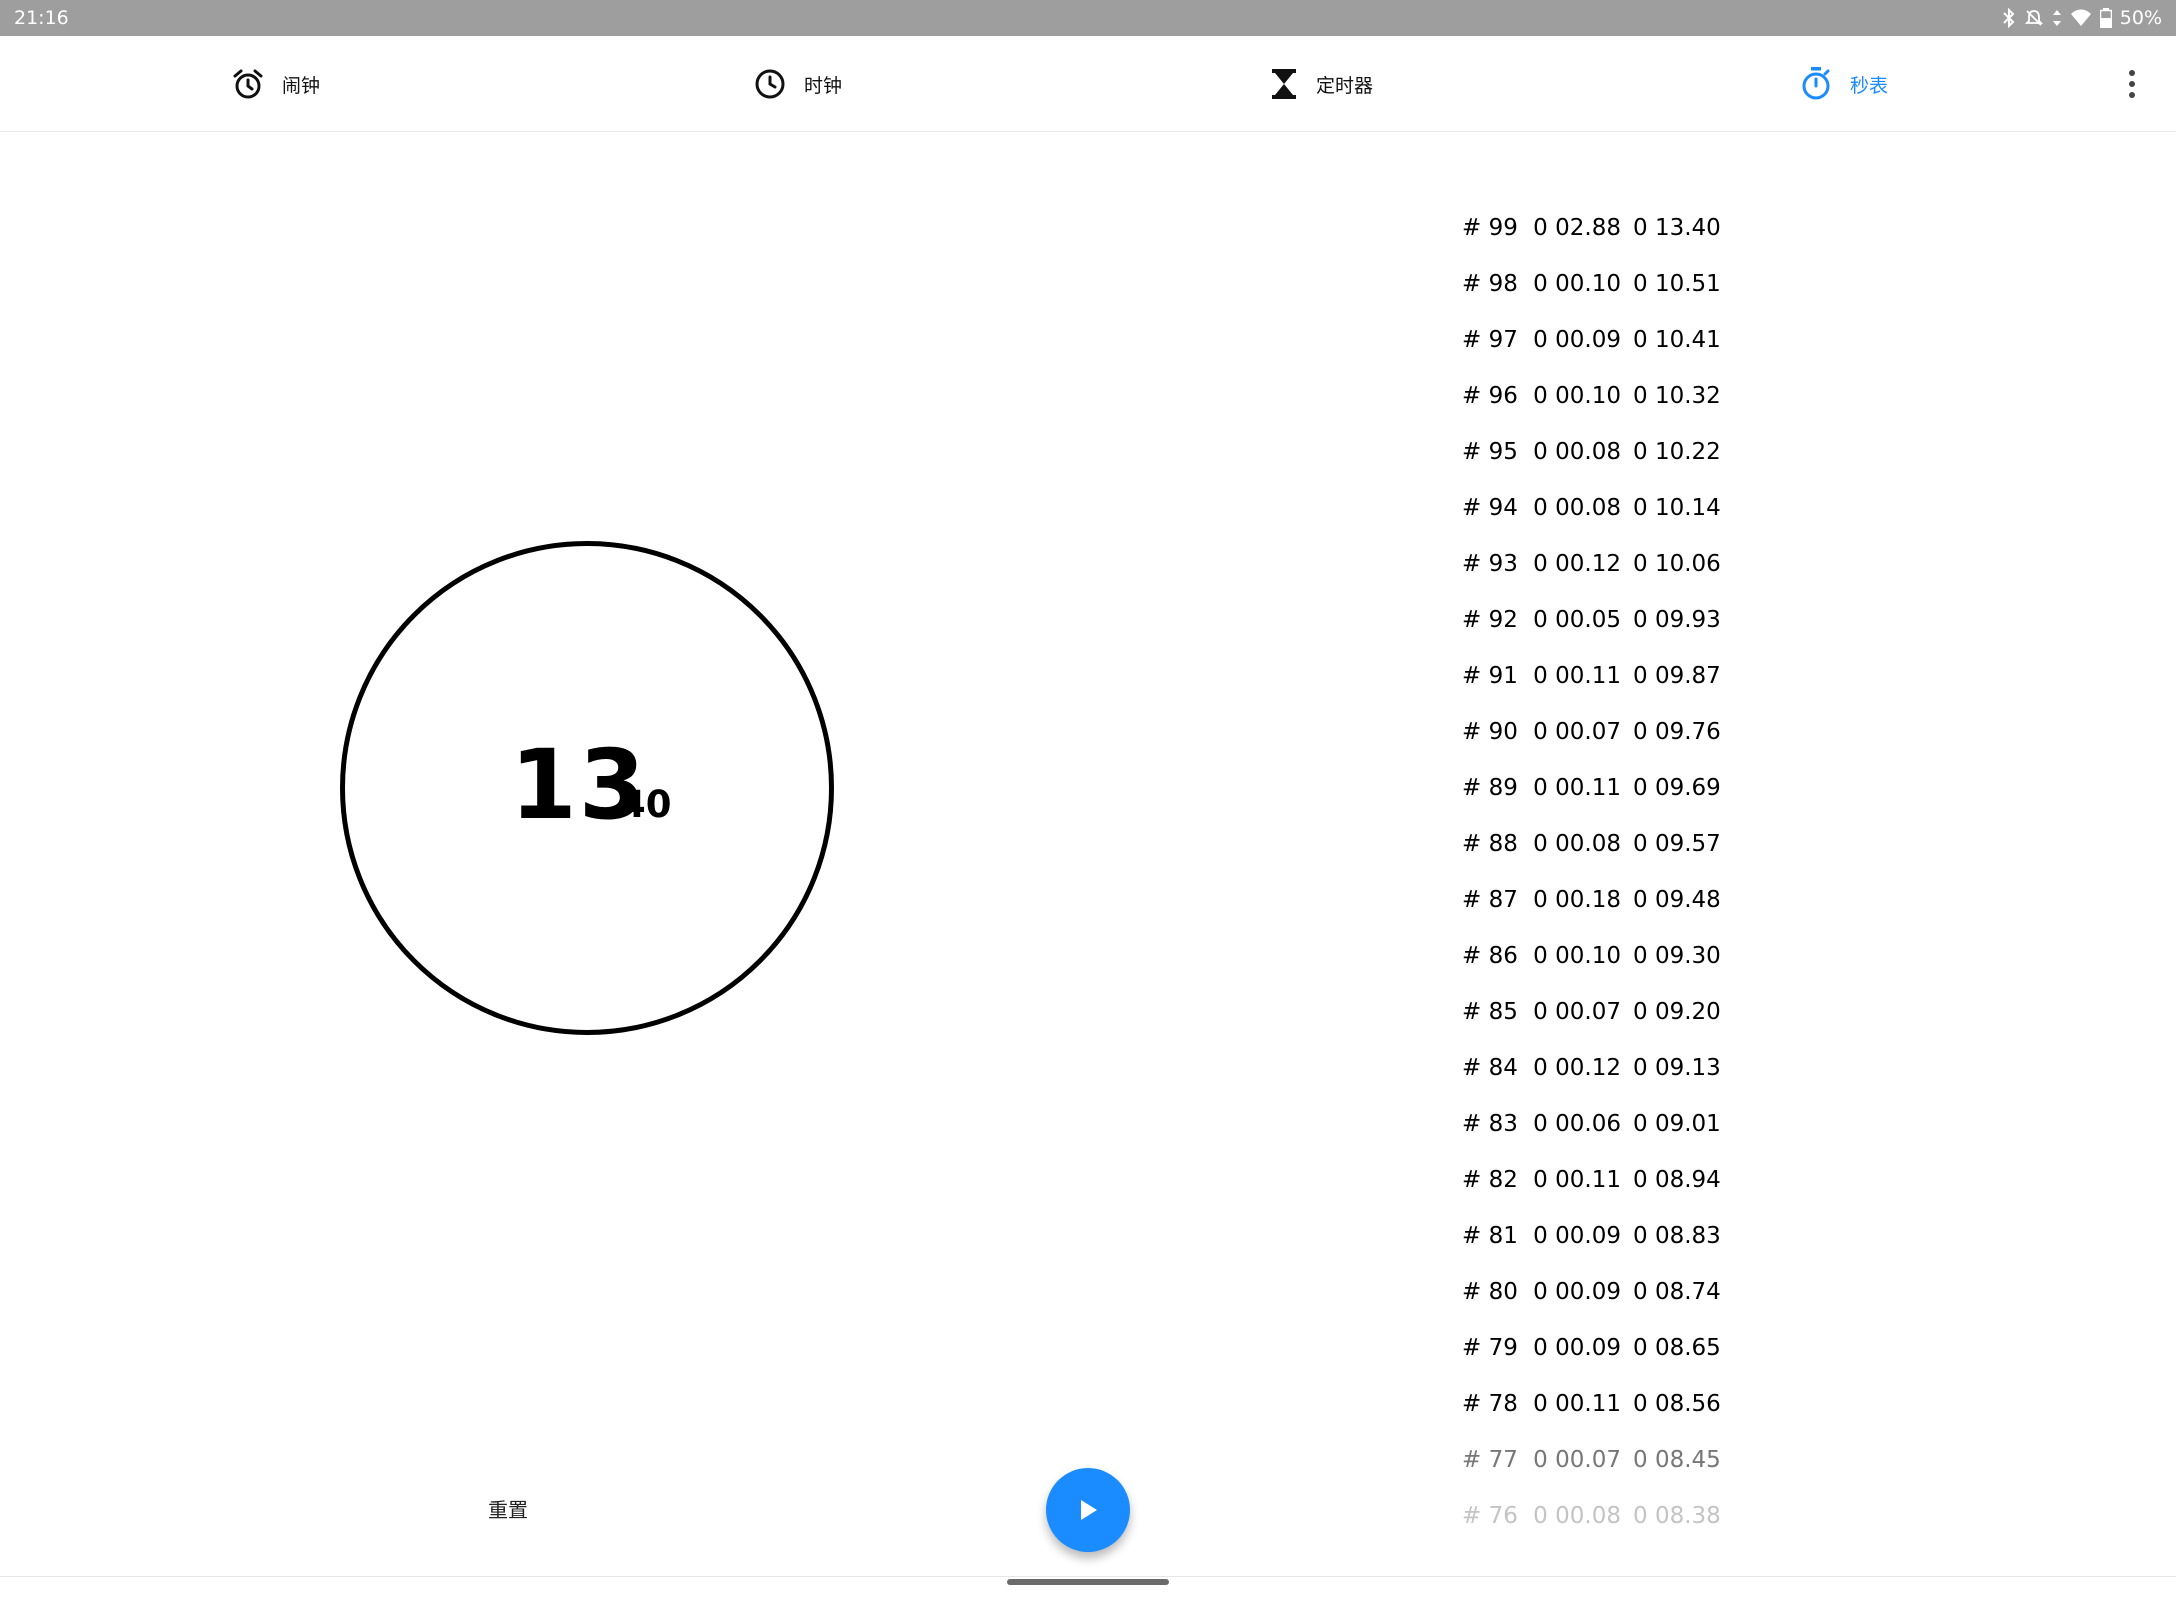  What do you see at coordinates (1844, 84) in the screenshot?
I see `tab-stopwatch: 秒表` at bounding box center [1844, 84].